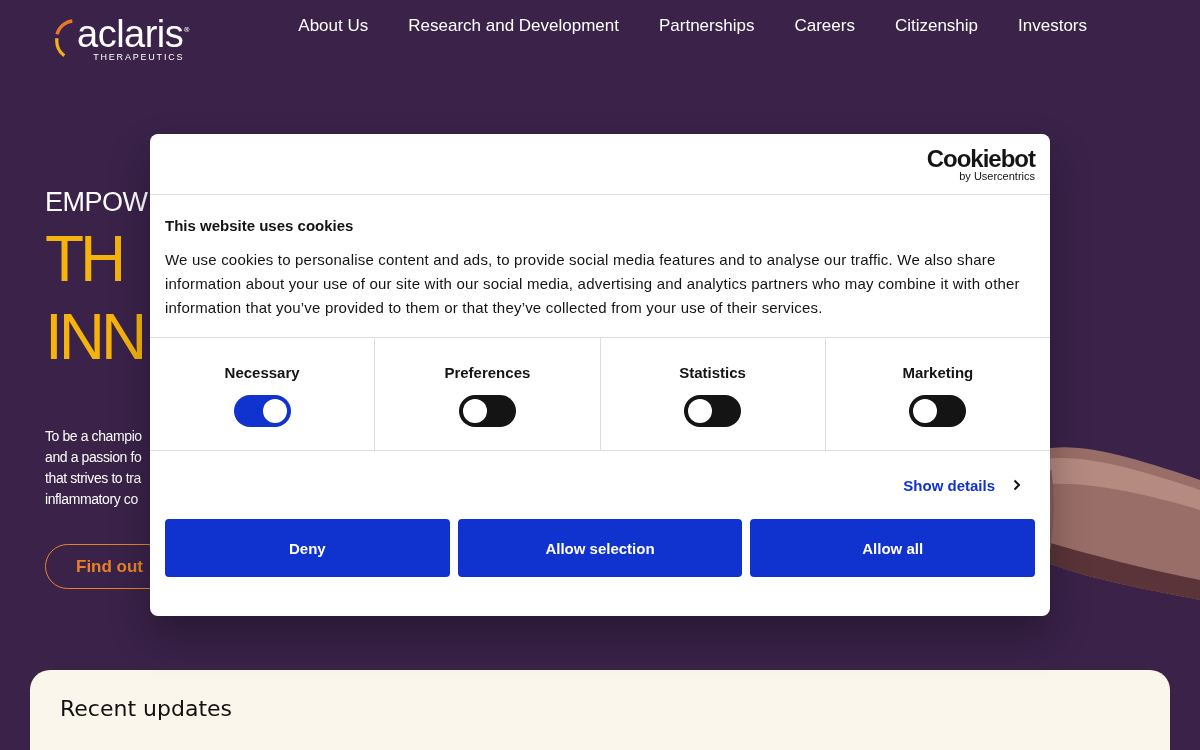 The image size is (1200, 750). Describe the element at coordinates (892, 548) in the screenshot. I see `consent-button: Allow all` at that location.